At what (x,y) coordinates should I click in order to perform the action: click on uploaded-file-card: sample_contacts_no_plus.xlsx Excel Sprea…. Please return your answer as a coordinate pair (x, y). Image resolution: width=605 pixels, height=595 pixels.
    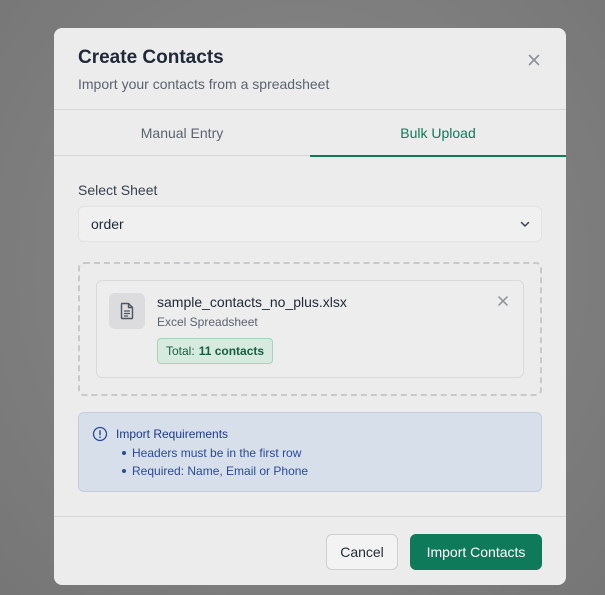
    Looking at the image, I should click on (310, 329).